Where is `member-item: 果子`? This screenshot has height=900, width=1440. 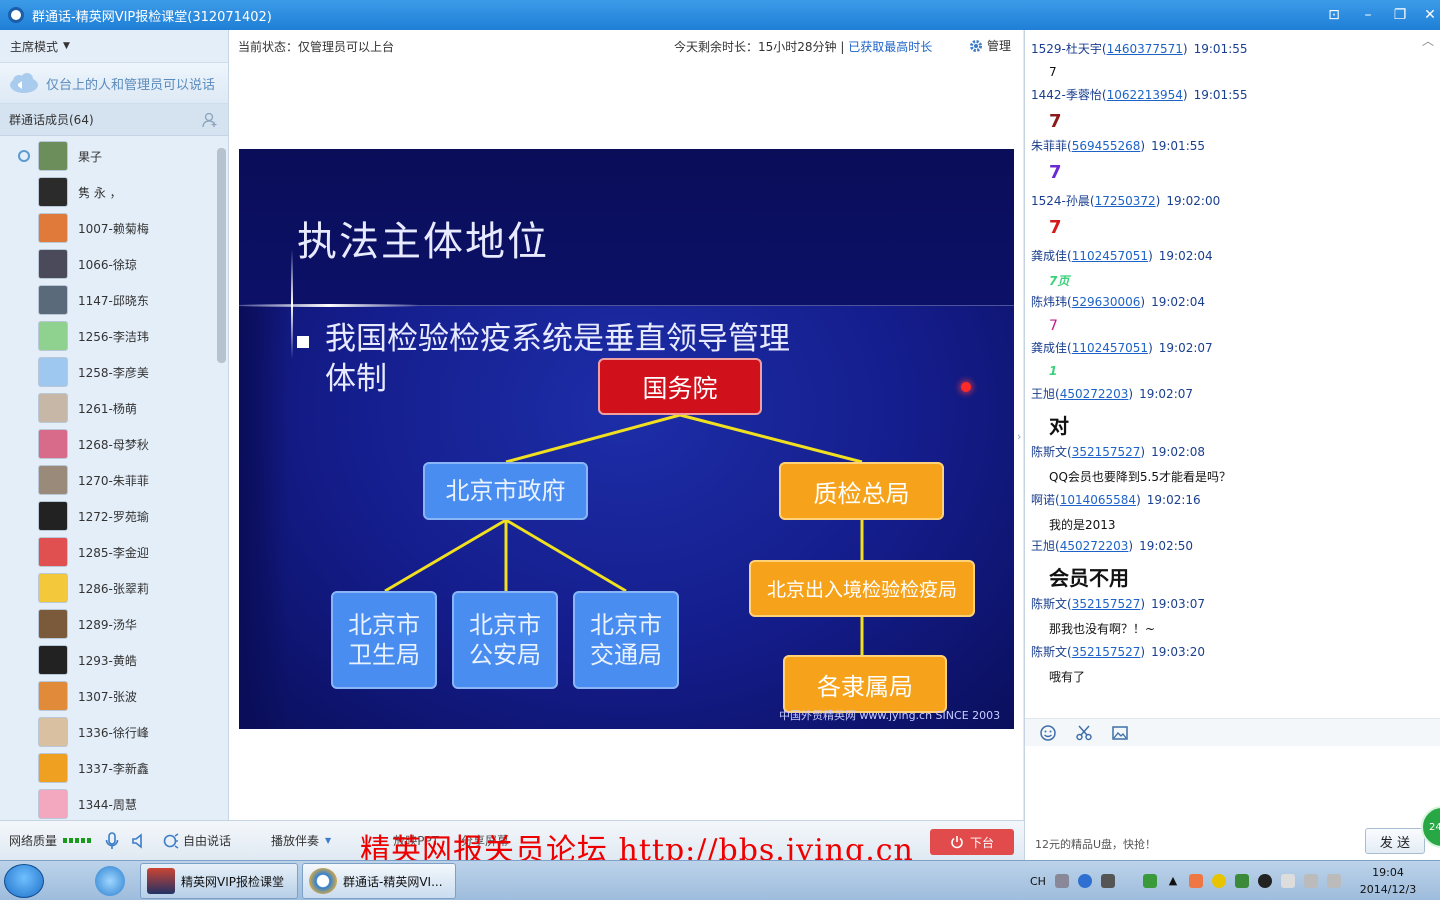
member-item: 果子 is located at coordinates (108, 156).